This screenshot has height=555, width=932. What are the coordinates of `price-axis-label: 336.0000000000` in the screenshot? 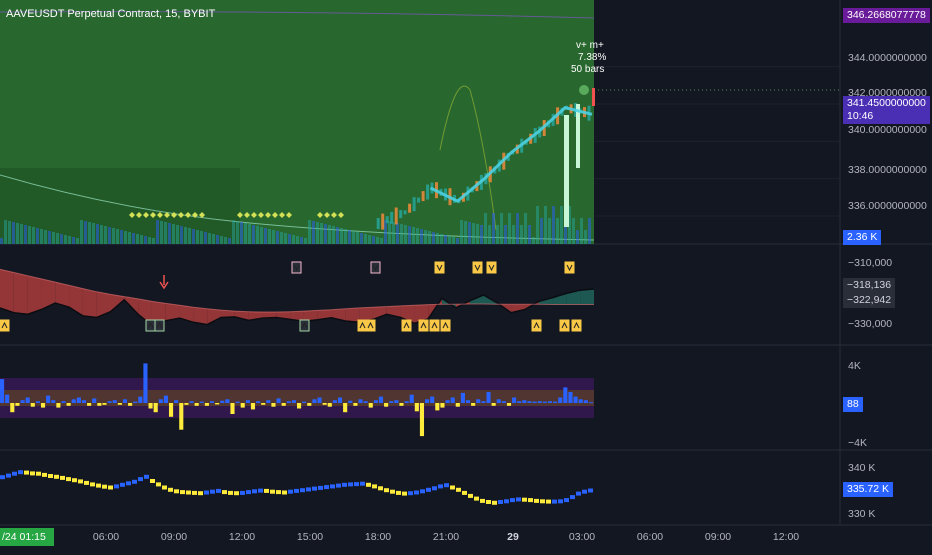 It's located at (887, 206).